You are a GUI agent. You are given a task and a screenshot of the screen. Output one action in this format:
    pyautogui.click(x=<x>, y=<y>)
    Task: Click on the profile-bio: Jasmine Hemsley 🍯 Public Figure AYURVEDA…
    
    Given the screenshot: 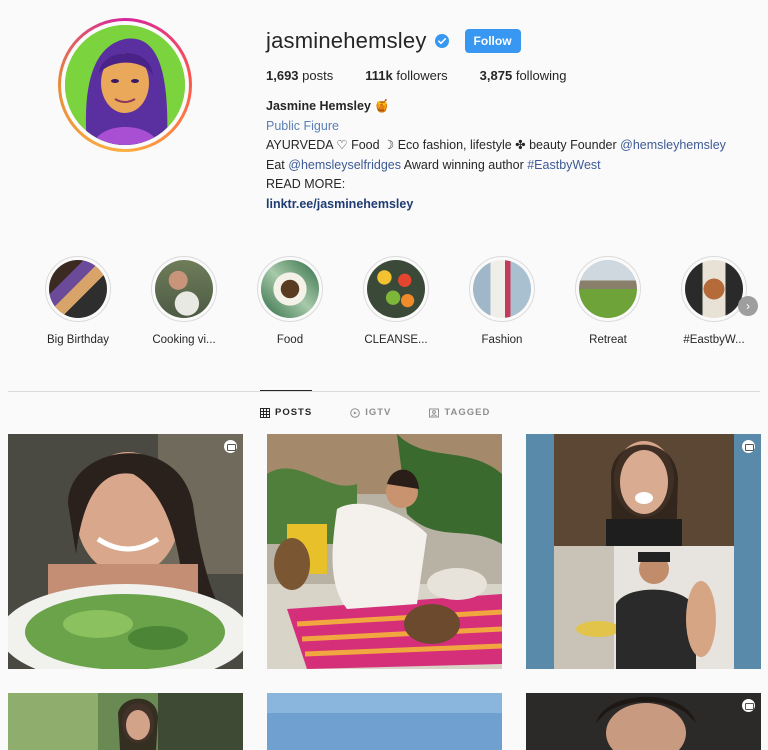 What is the action you would take?
    pyautogui.click(x=511, y=155)
    